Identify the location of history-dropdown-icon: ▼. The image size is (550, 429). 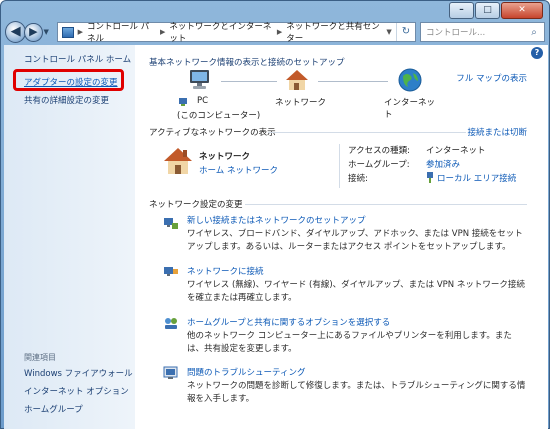
(49, 32).